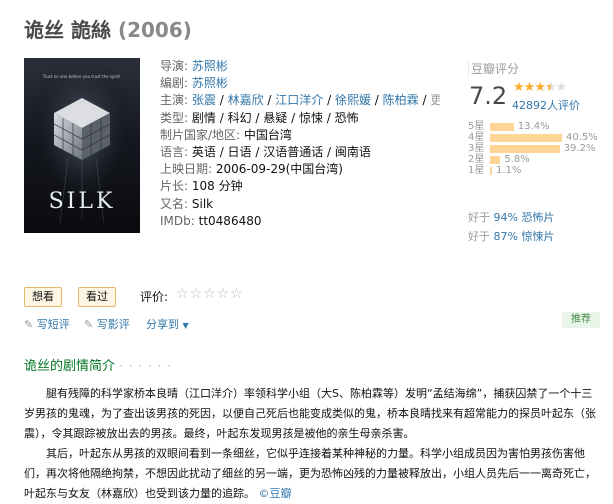 The image size is (613, 504). Describe the element at coordinates (275, 117) in the screenshot. I see `genre-value: 悬疑` at that location.